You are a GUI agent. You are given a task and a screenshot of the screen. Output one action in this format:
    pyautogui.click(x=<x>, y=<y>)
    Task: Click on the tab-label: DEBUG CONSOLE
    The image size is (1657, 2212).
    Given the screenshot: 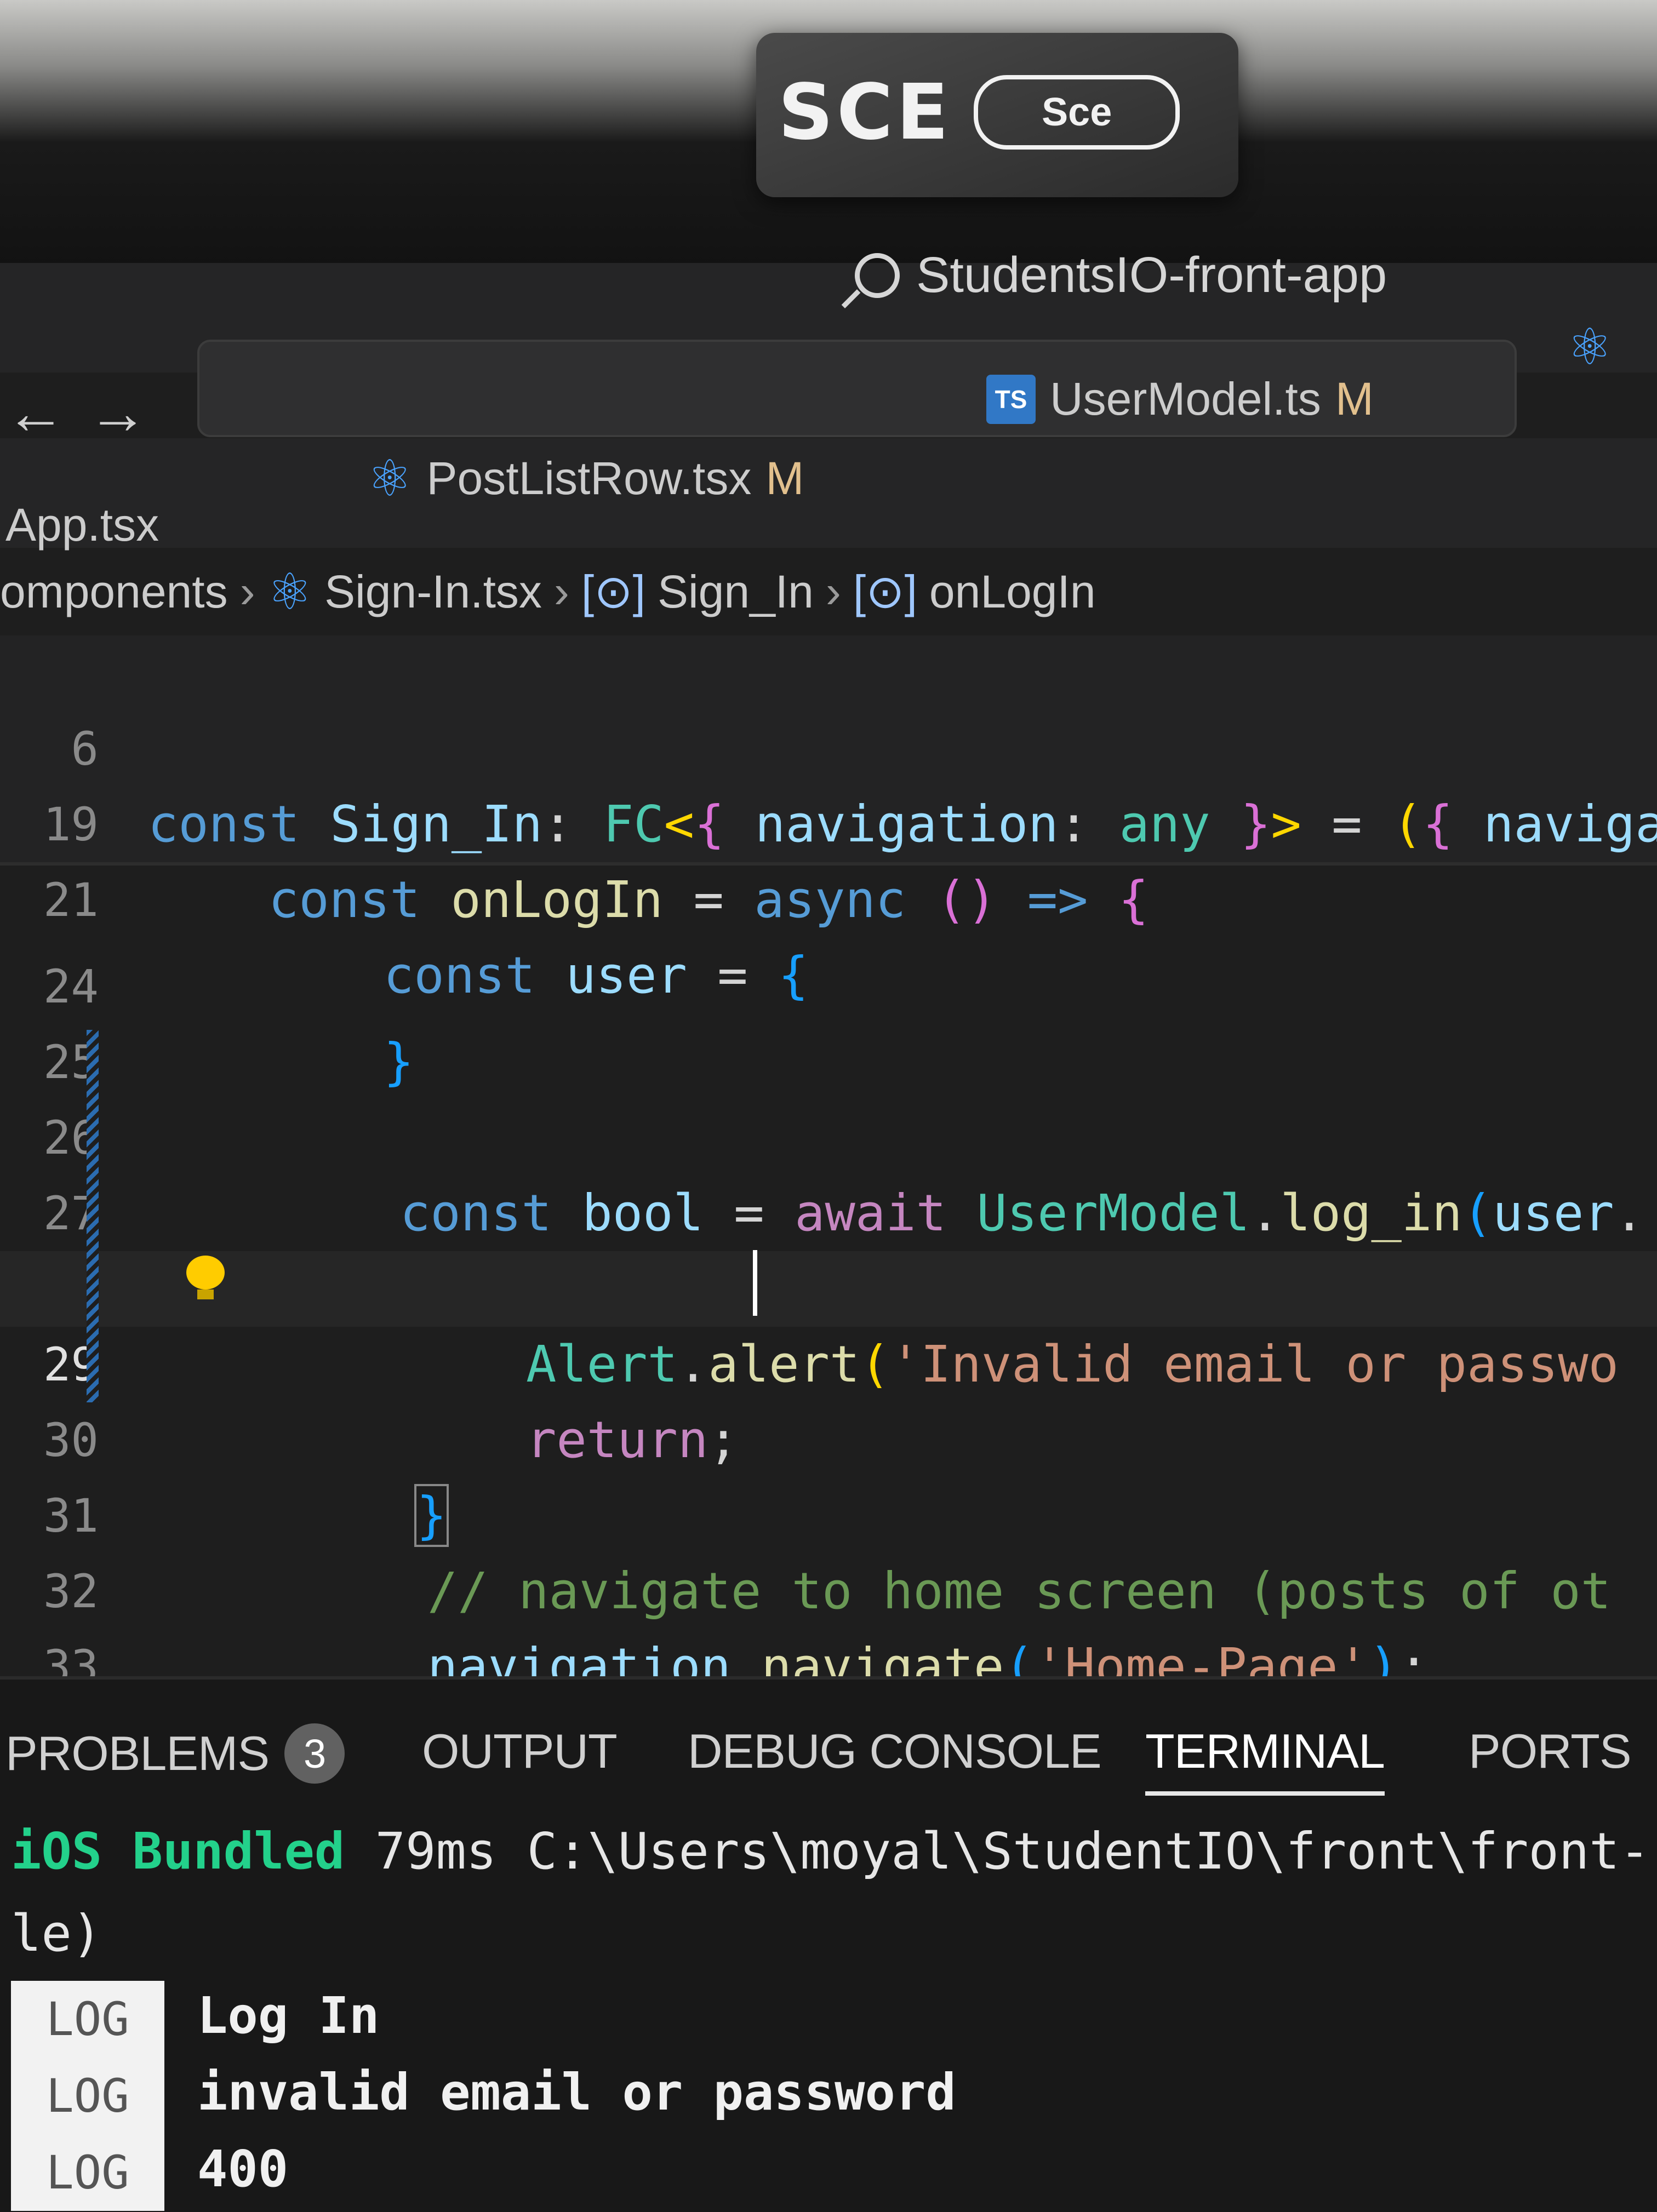 What is the action you would take?
    pyautogui.click(x=895, y=1751)
    